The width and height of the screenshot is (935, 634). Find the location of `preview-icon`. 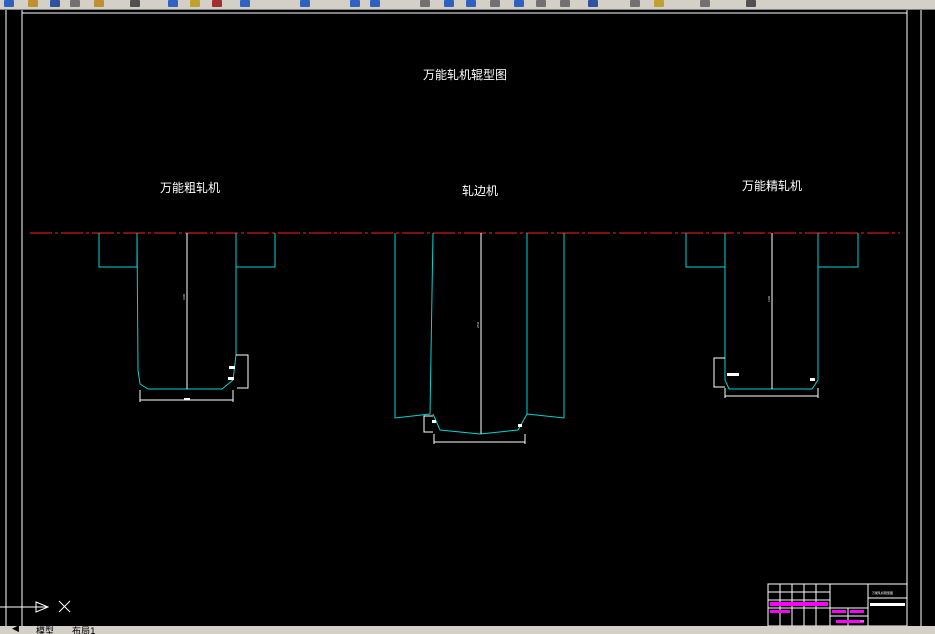

preview-icon is located at coordinates (99, 3).